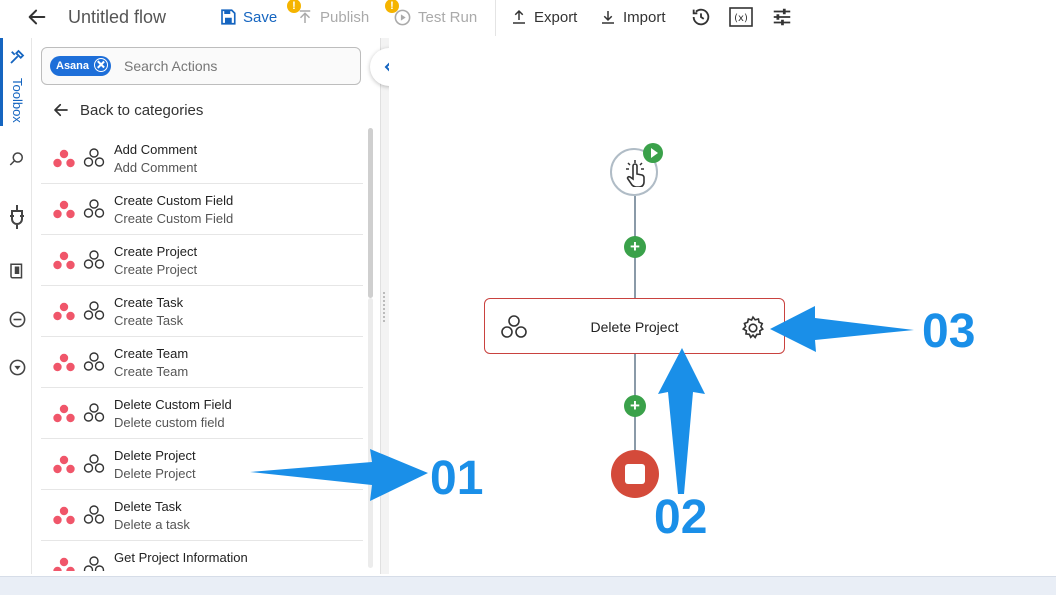  Describe the element at coordinates (528, 585) in the screenshot. I see `window-bottom-edge` at that location.